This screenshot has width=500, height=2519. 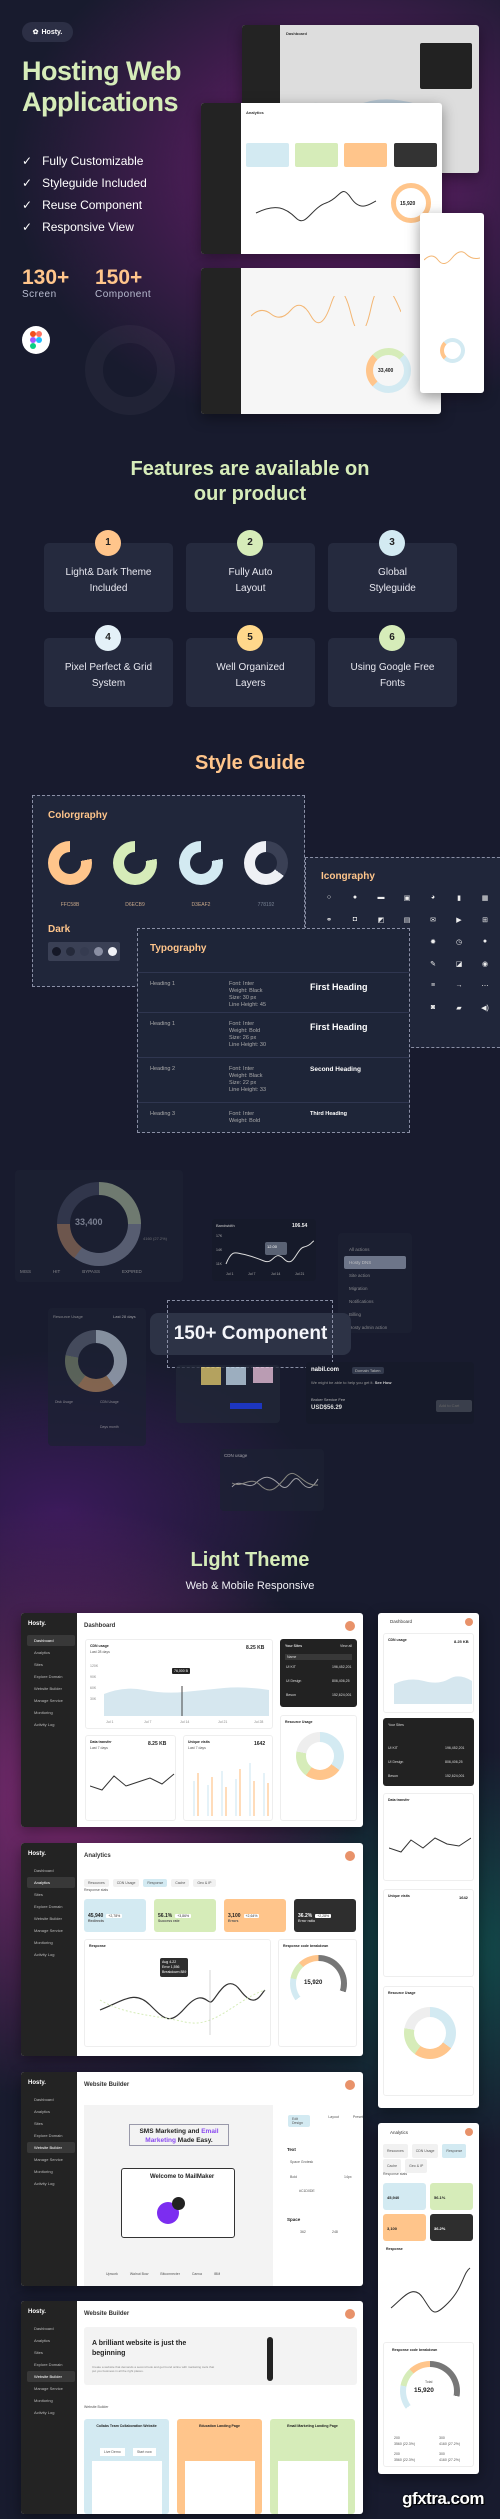 What do you see at coordinates (250, 481) in the screenshot?
I see `features-title: Features are available on our product` at bounding box center [250, 481].